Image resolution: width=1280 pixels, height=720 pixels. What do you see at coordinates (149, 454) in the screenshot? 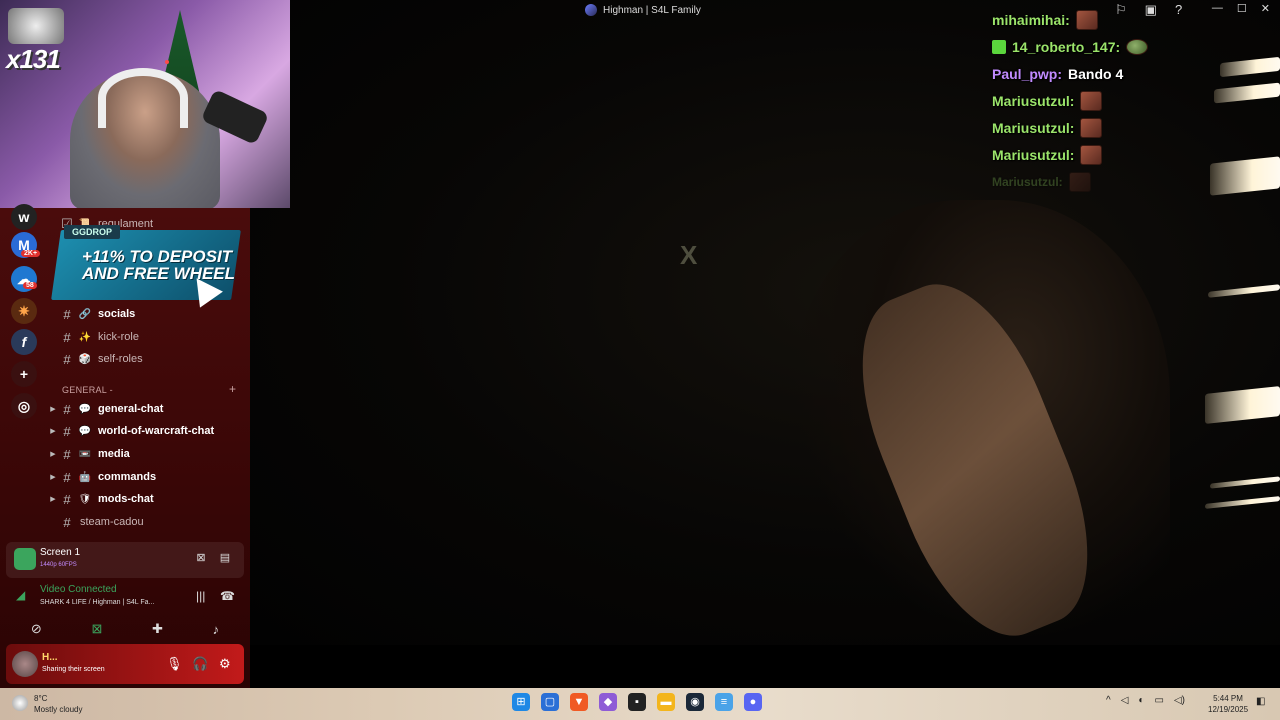
I see `channel-media: ▶ # 📼 media` at bounding box center [149, 454].